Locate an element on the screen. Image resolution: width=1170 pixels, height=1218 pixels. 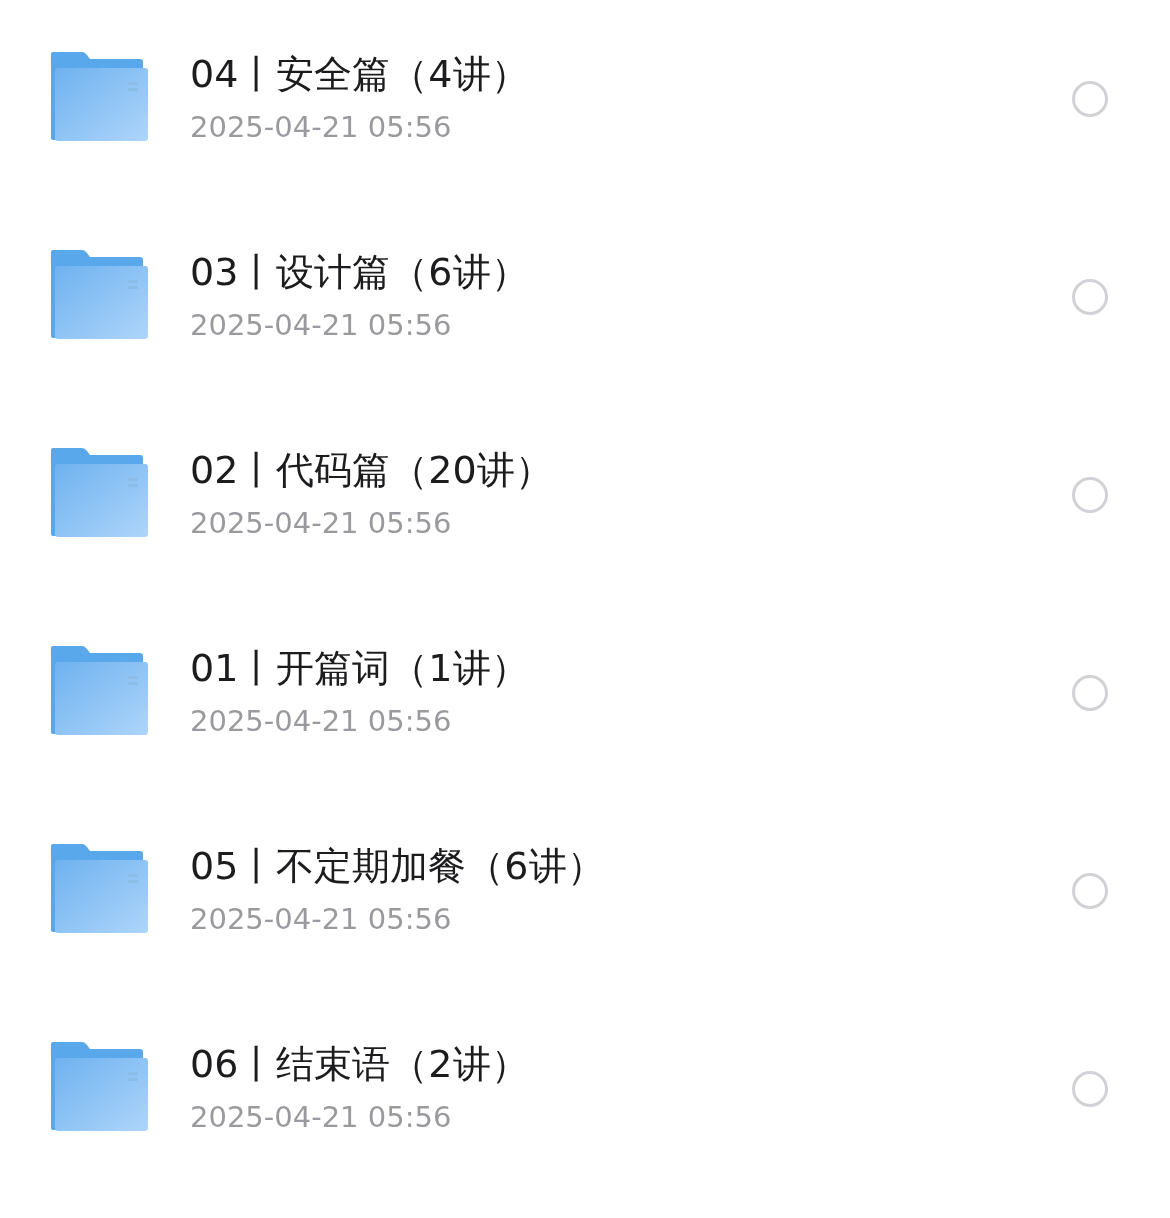
folder-title: 05丨不定期加餐（6讲） is located at coordinates (398, 866).